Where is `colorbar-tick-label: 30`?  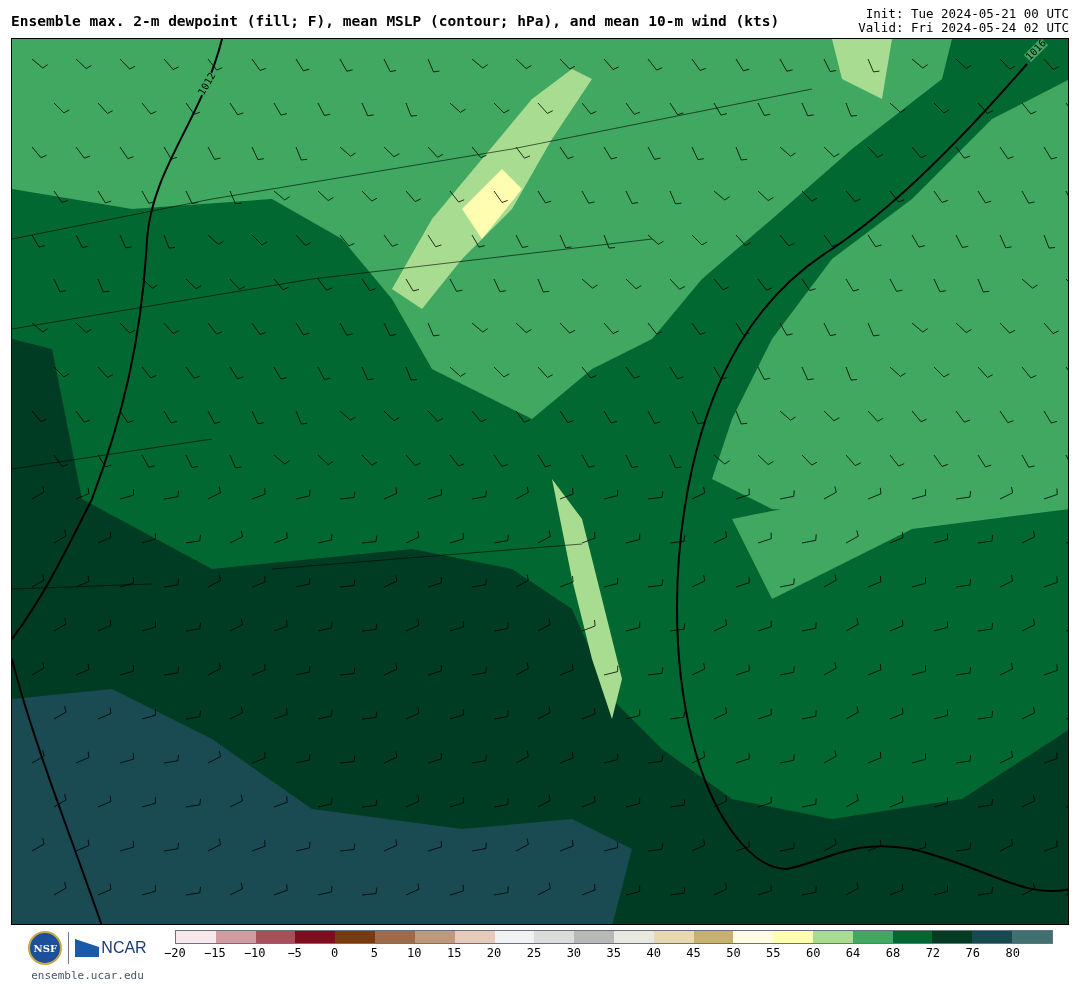 colorbar-tick-label: 30 is located at coordinates (574, 953).